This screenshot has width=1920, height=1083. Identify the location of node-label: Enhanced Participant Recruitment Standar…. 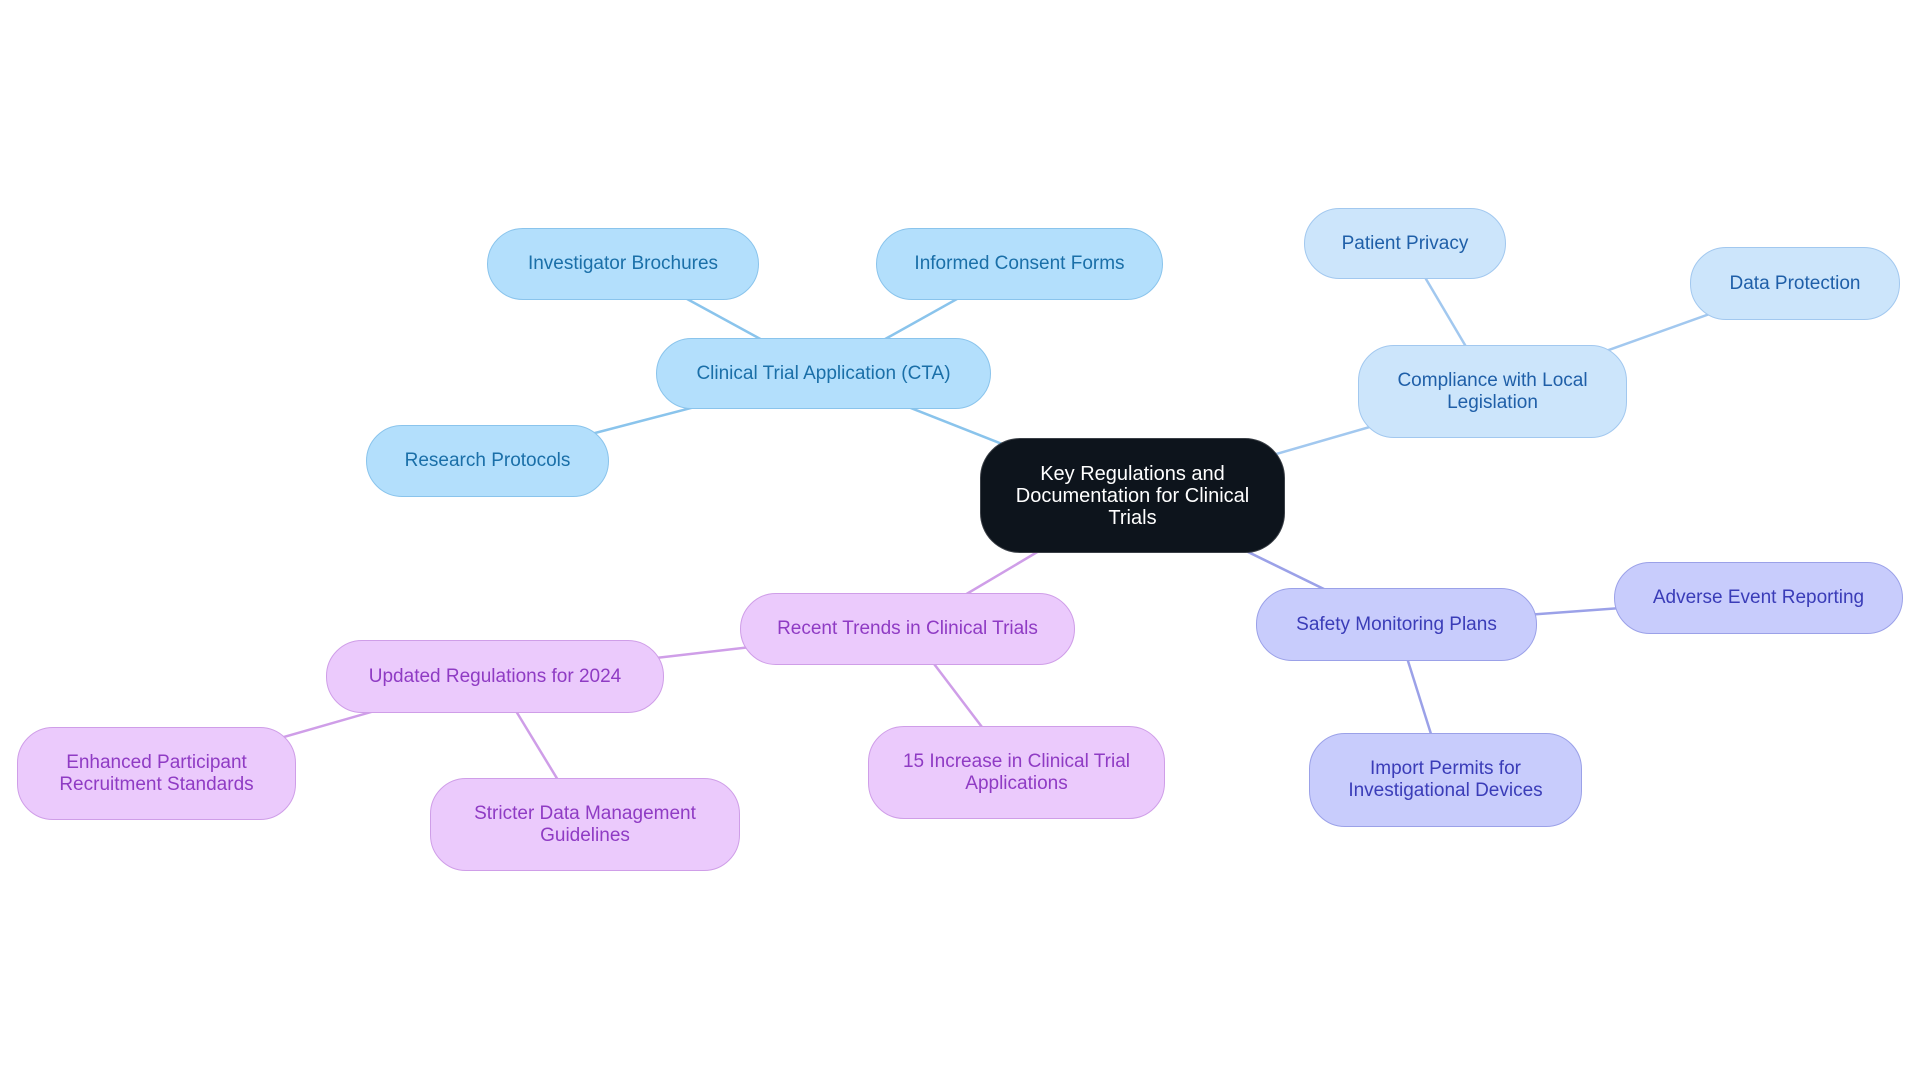
(156, 773).